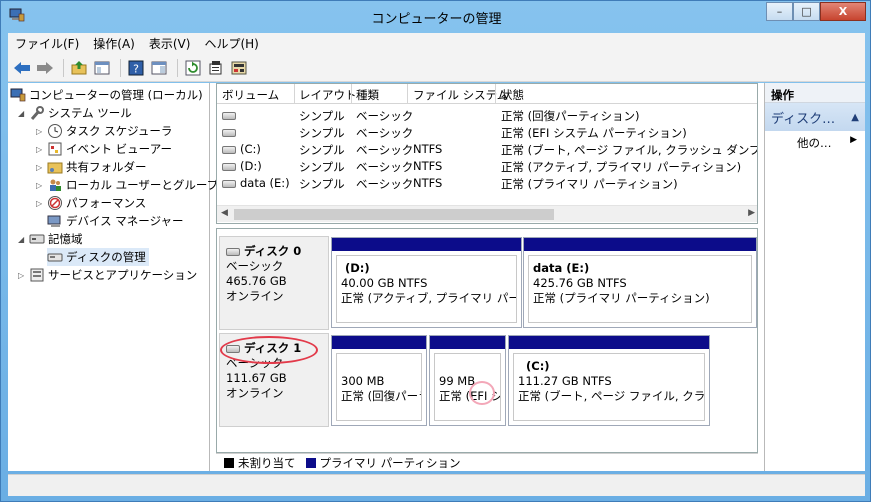 The image size is (871, 502). I want to click on scroll-right-icon: ▶, so click(751, 213).